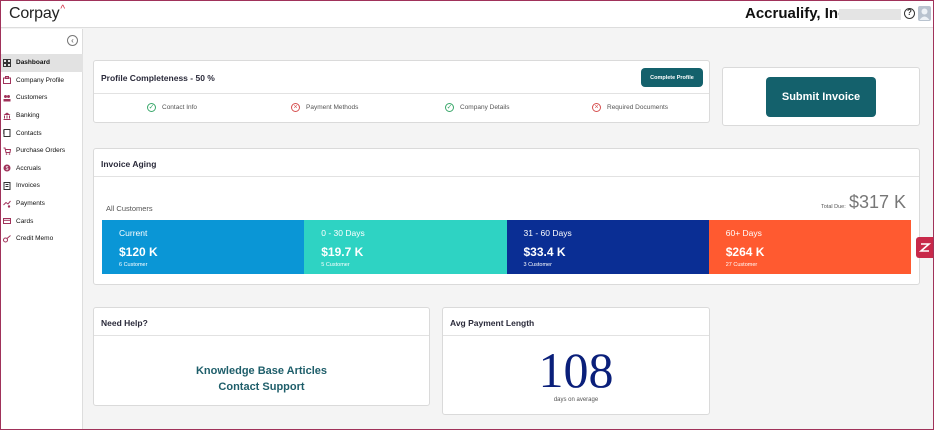 This screenshot has height=430, width=934. What do you see at coordinates (467, 14) in the screenshot?
I see `top-header: Corpay^ Accrualify, Inc. ?` at bounding box center [467, 14].